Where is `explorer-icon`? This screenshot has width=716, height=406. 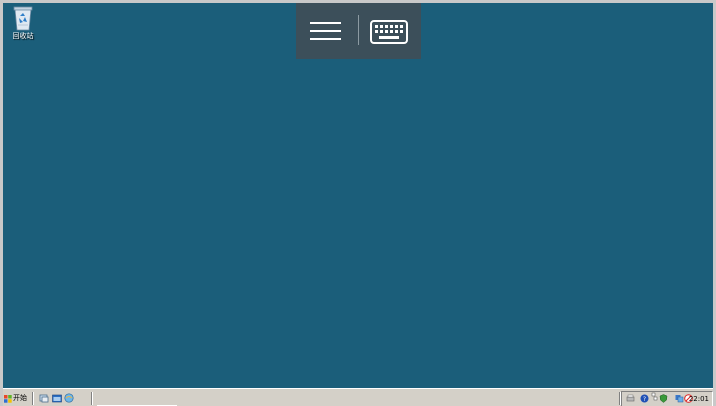
explorer-icon is located at coordinates (57, 398).